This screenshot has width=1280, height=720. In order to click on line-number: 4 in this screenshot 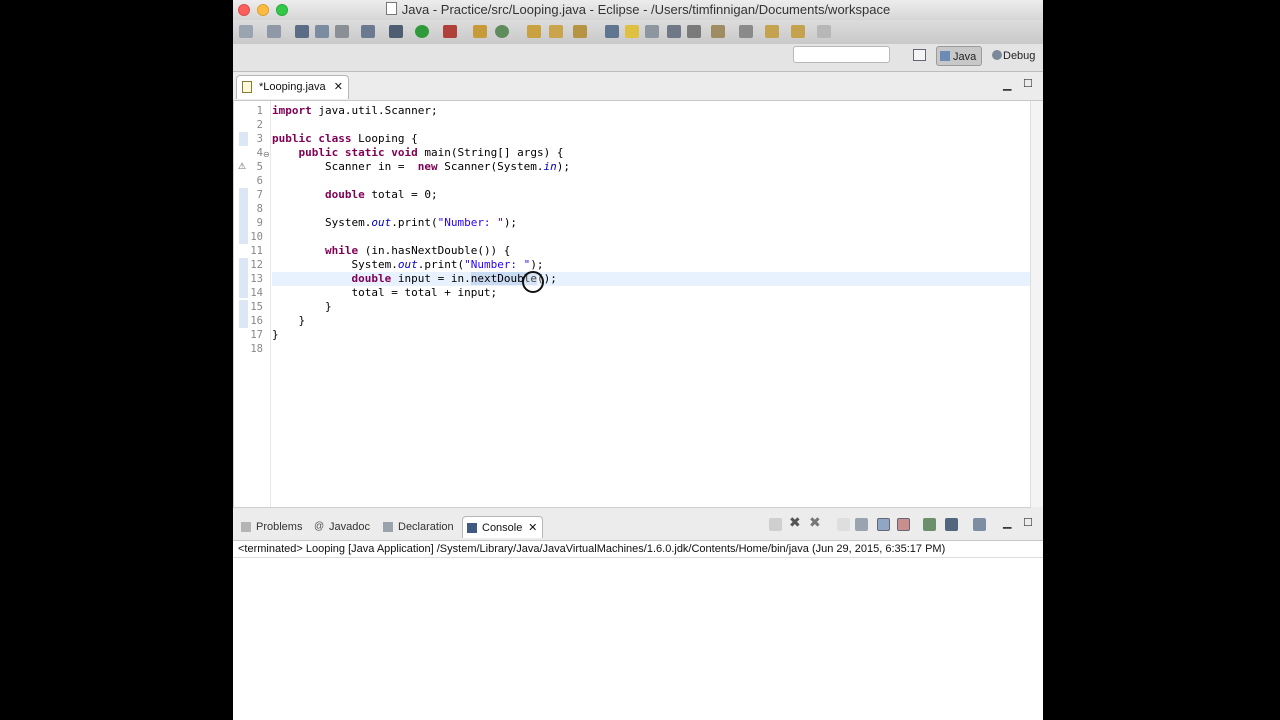, I will do `click(259, 153)`.